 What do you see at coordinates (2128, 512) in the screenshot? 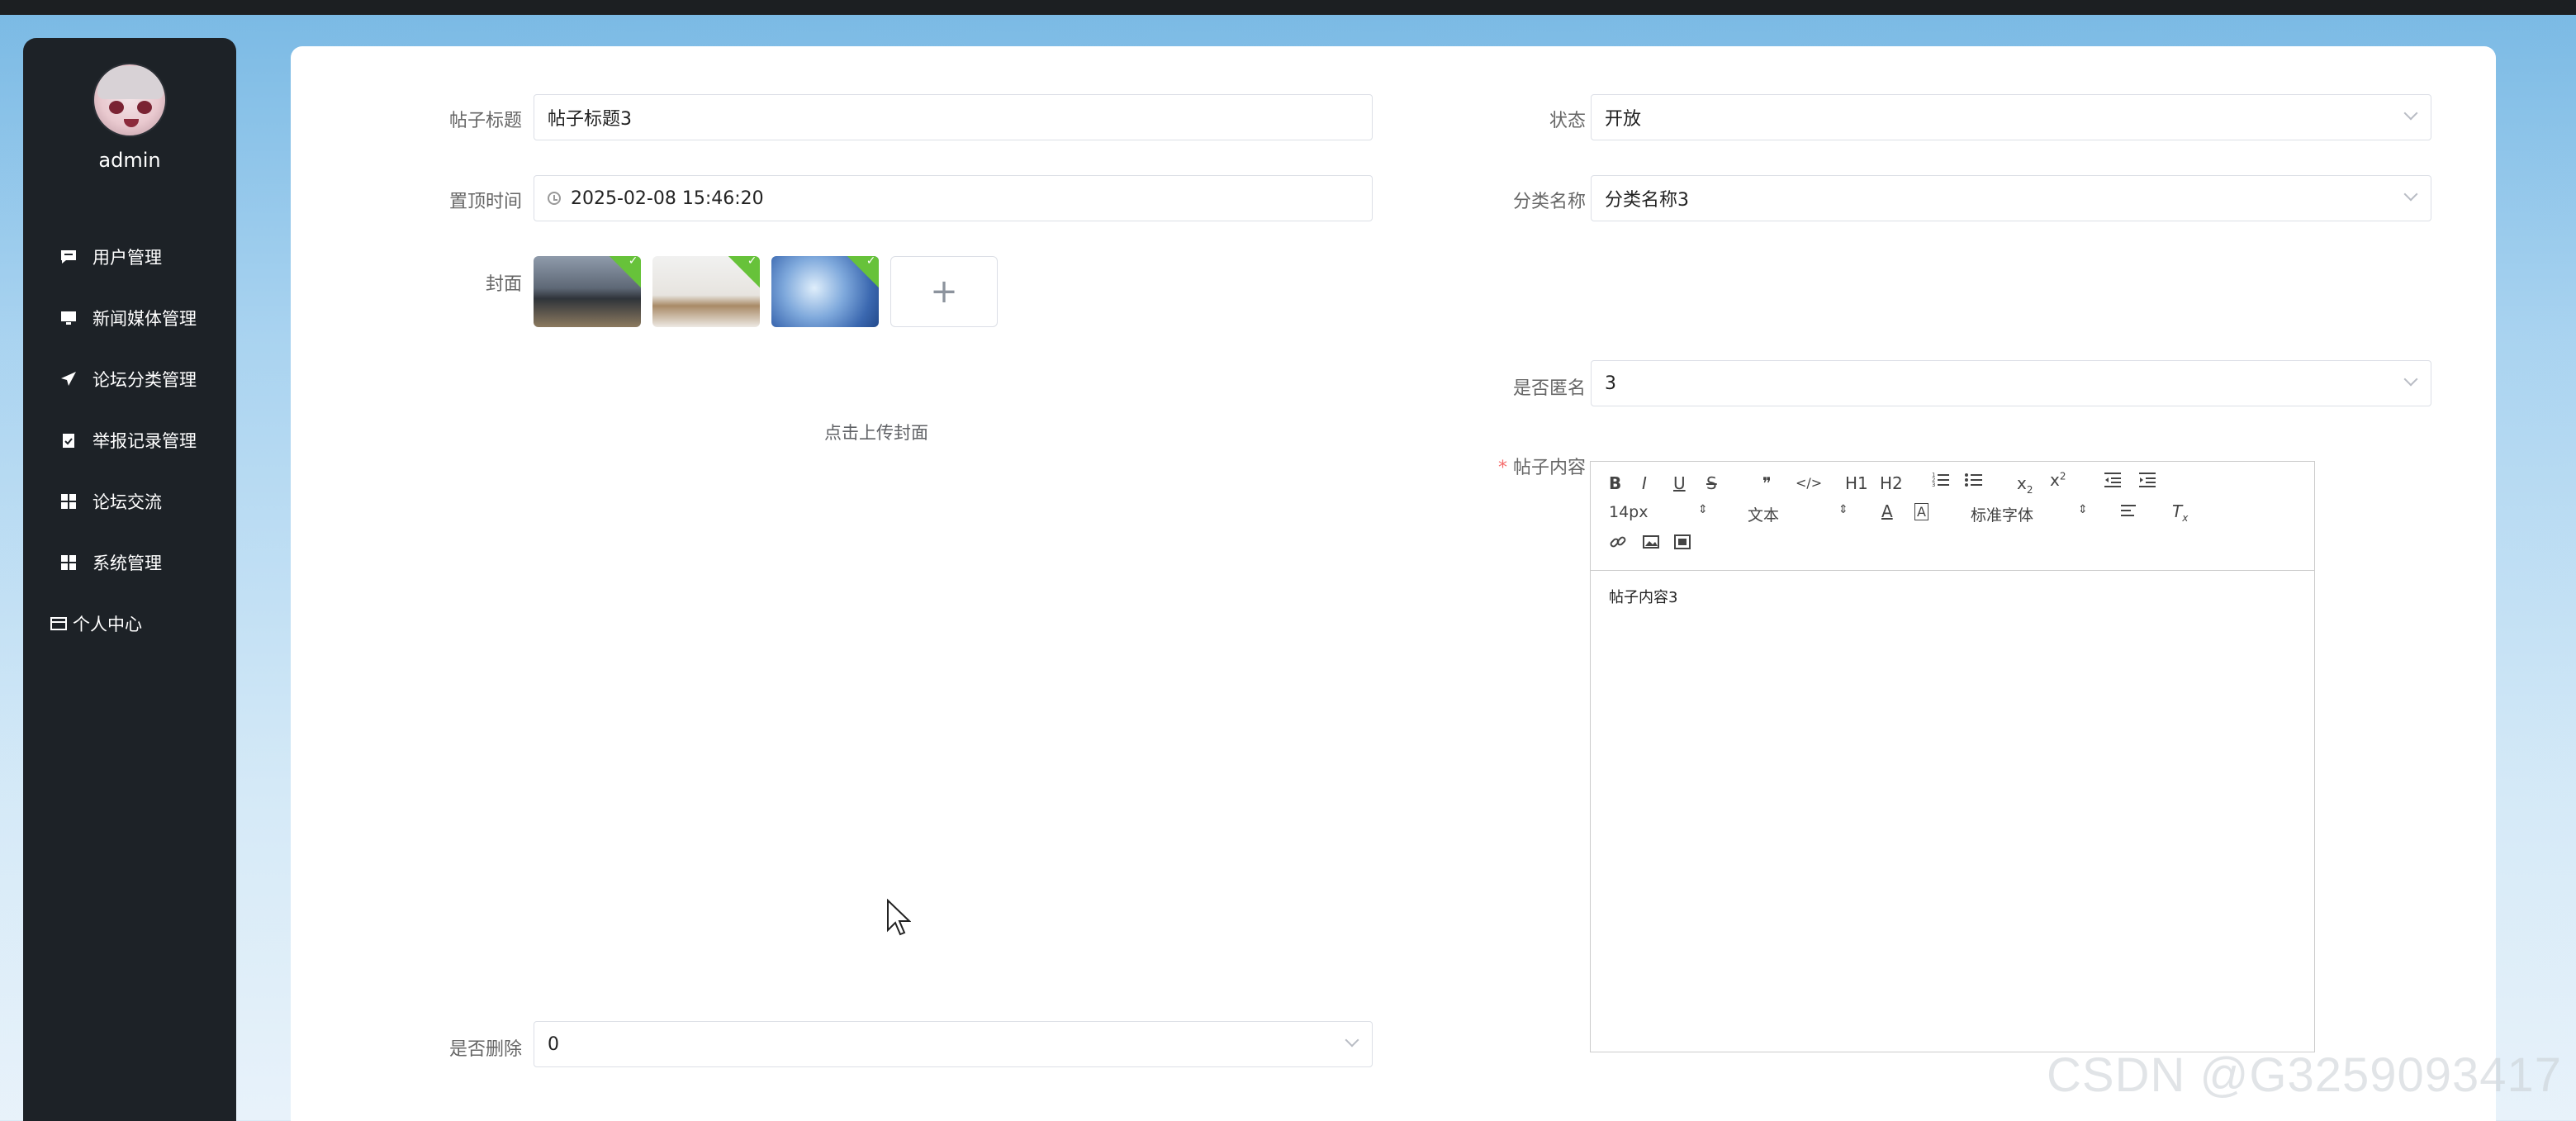
I see `align-left-icon` at bounding box center [2128, 512].